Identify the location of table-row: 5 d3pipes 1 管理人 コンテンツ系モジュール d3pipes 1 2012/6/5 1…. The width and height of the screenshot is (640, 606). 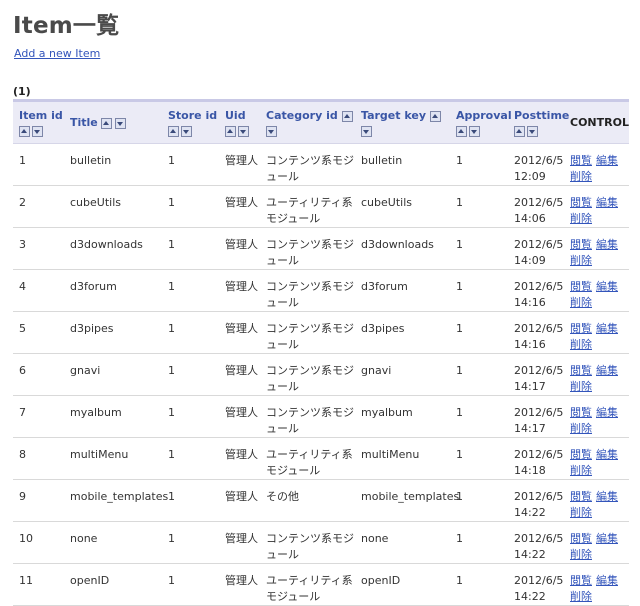
(321, 332).